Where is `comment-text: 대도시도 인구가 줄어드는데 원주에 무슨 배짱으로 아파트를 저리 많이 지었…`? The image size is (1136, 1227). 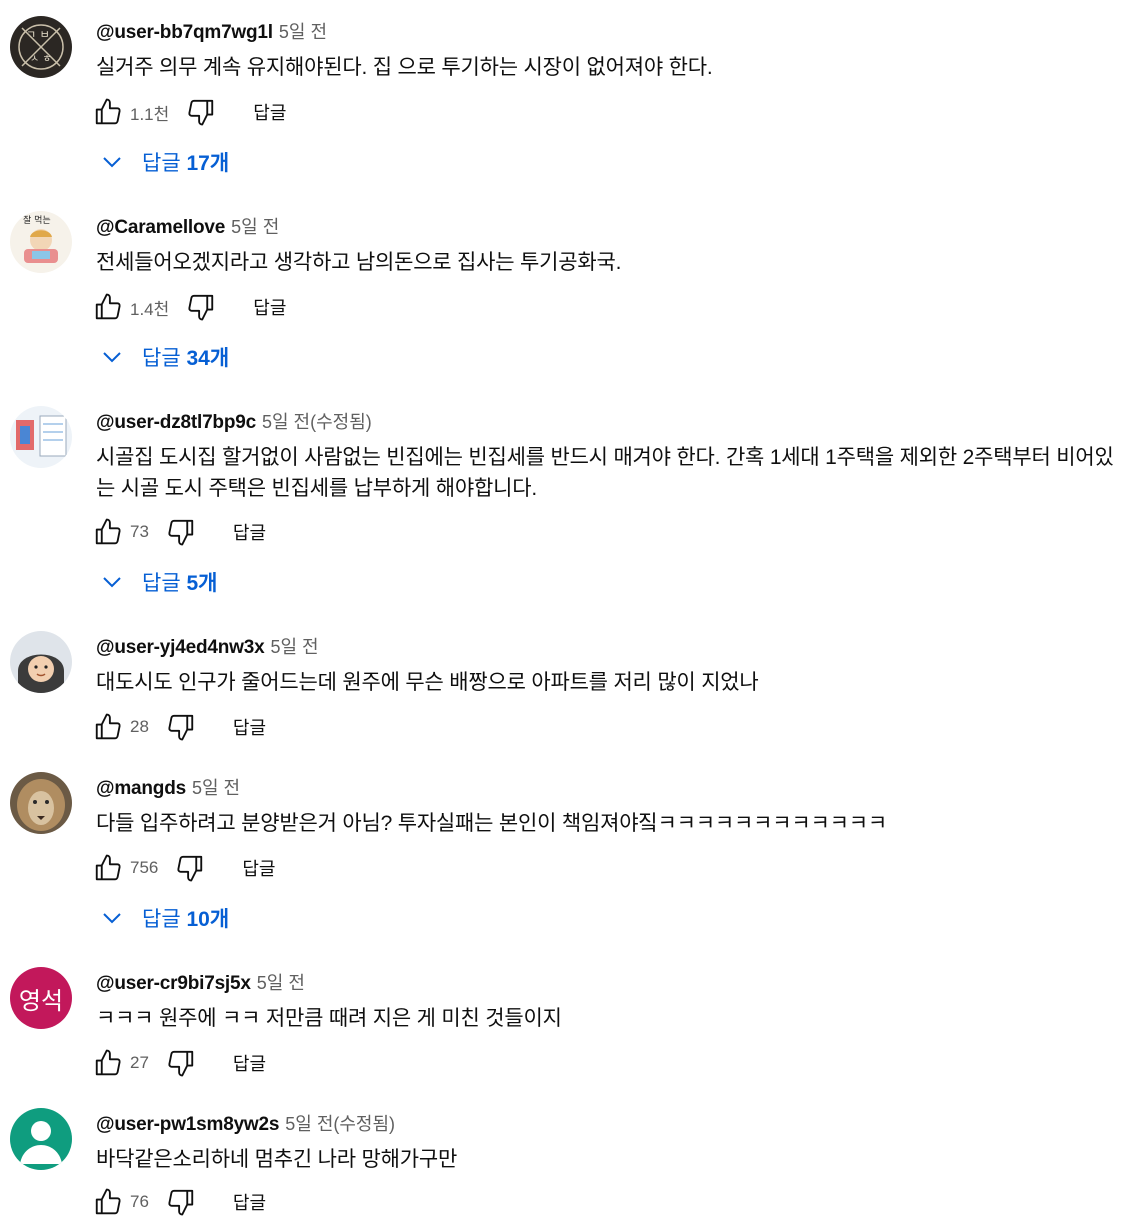 comment-text: 대도시도 인구가 줄어드는데 원주에 무슨 배짱으로 아파트를 저리 많이 지었… is located at coordinates (427, 682).